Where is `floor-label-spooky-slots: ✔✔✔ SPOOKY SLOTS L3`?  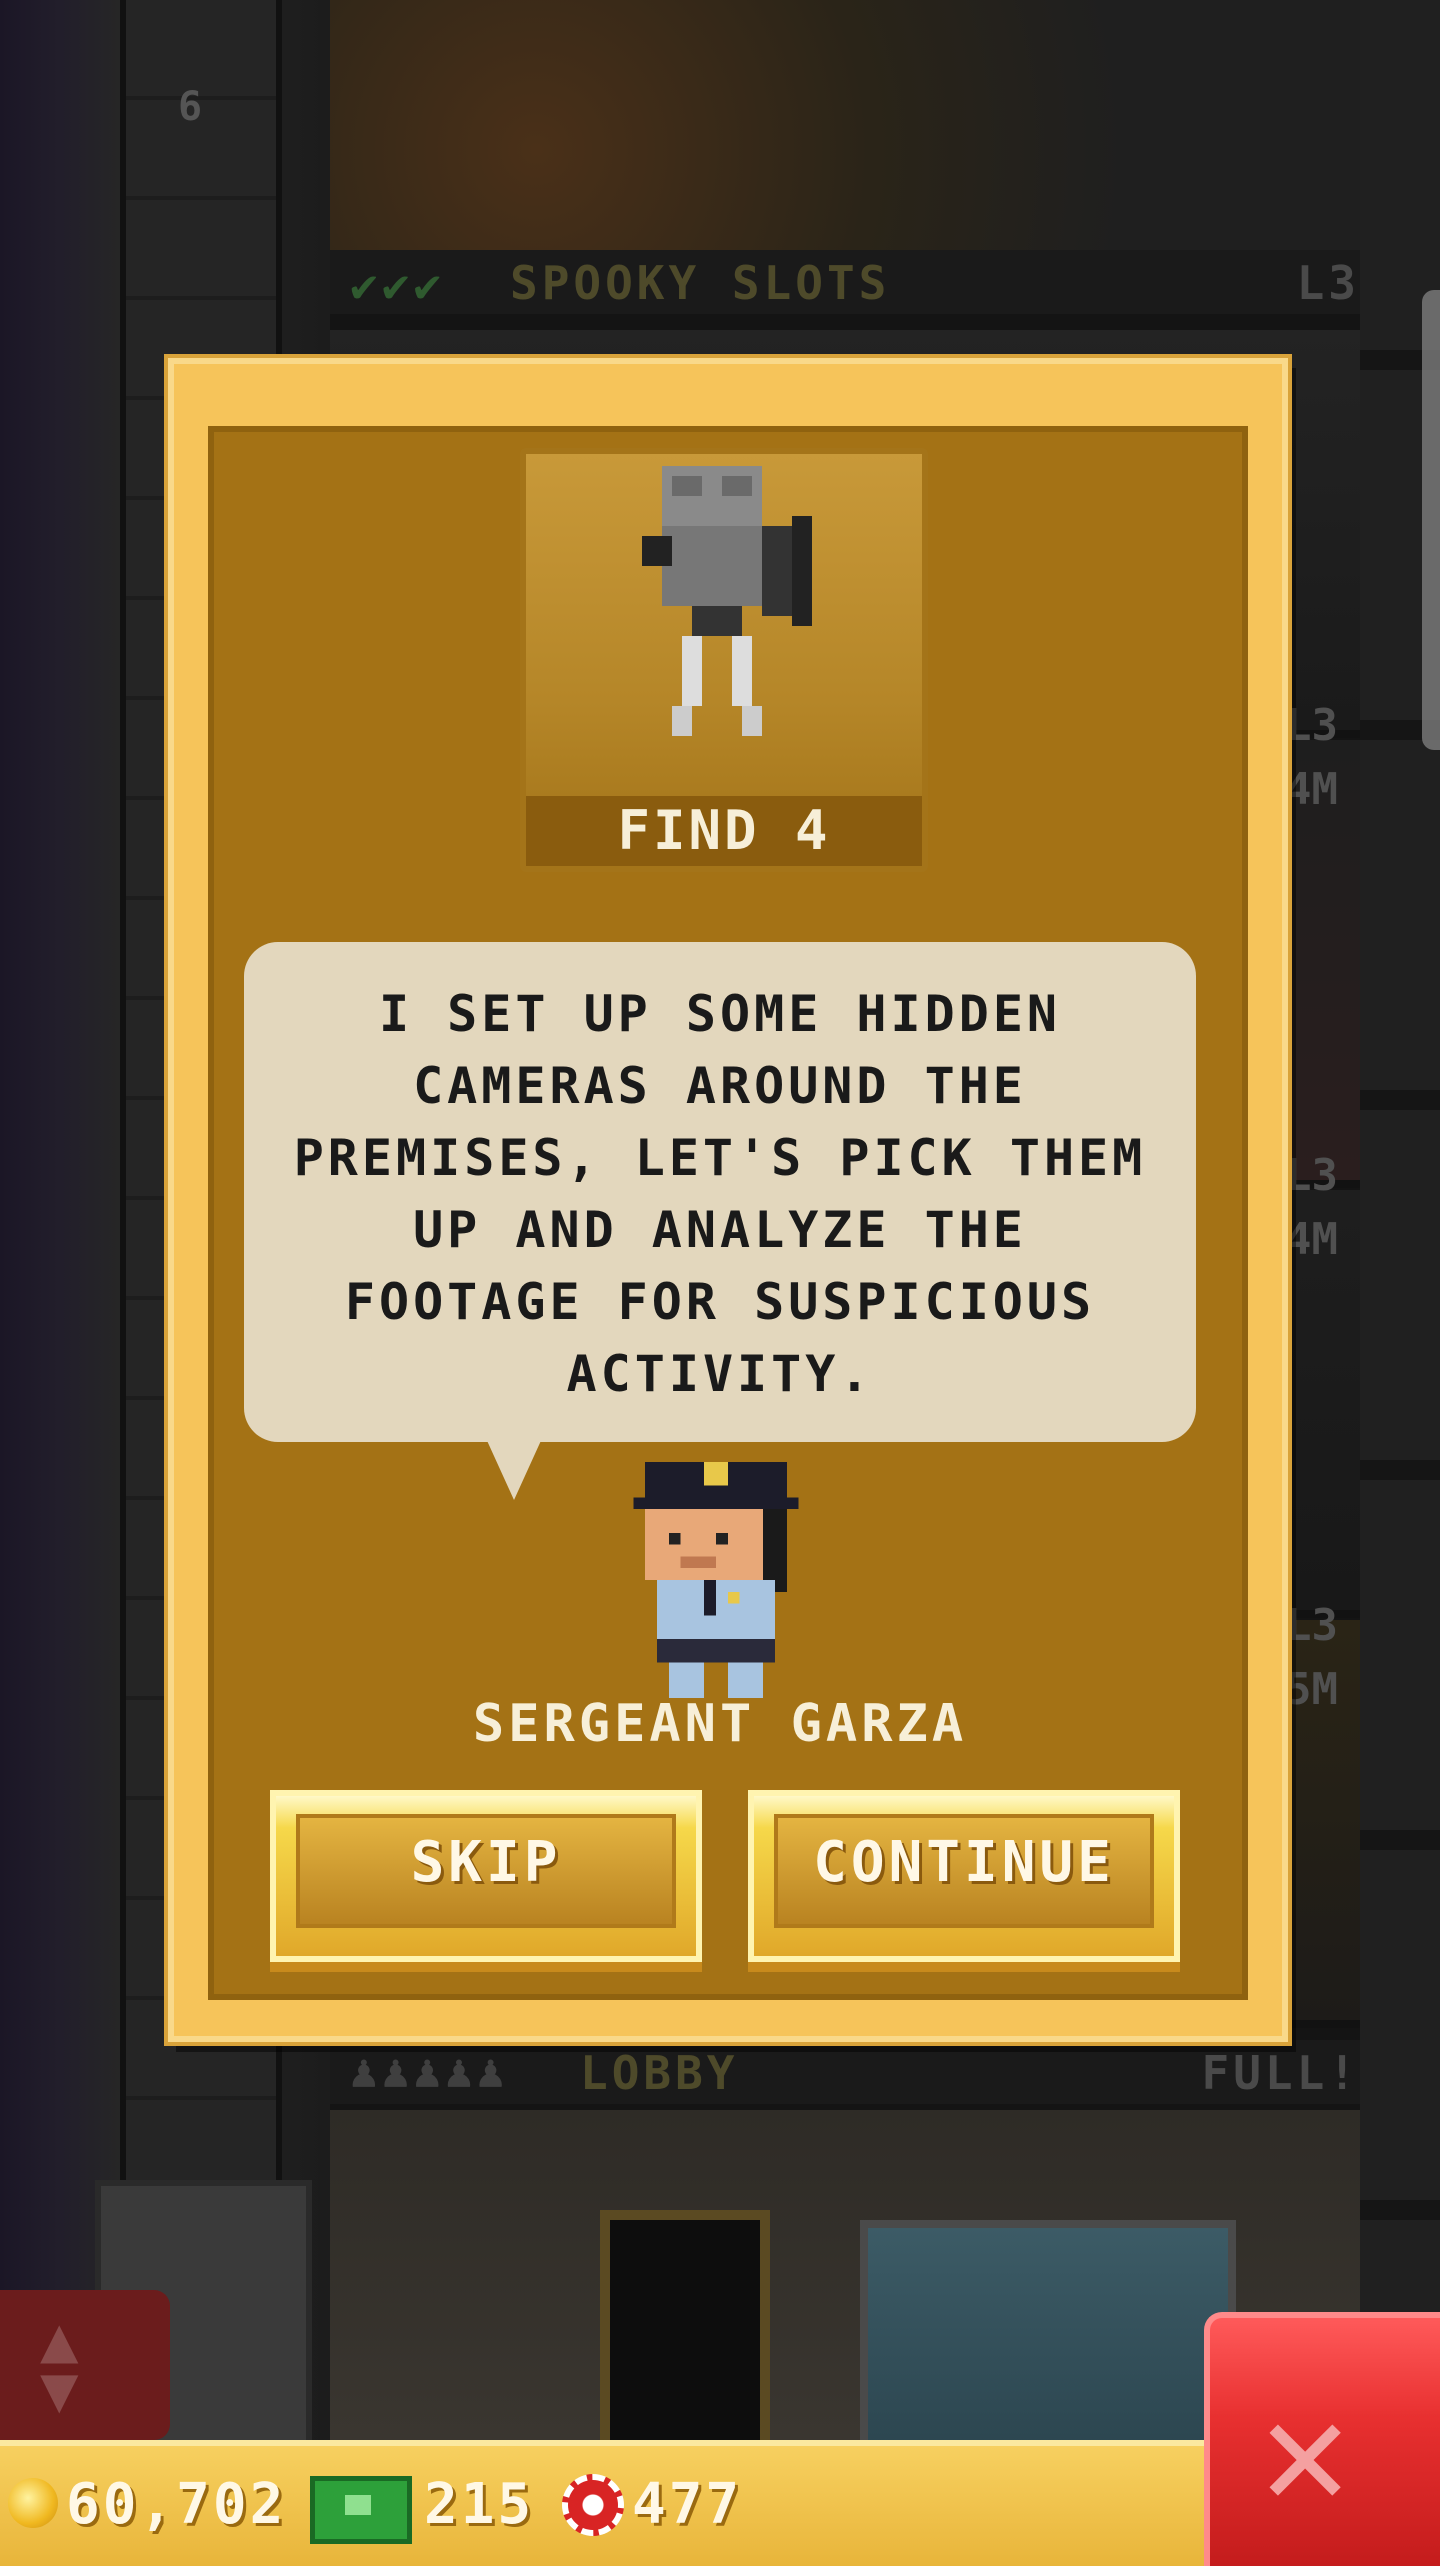
floor-label-spooky-slots: ✔✔✔ SPOOKY SLOTS L3 is located at coordinates (845, 282).